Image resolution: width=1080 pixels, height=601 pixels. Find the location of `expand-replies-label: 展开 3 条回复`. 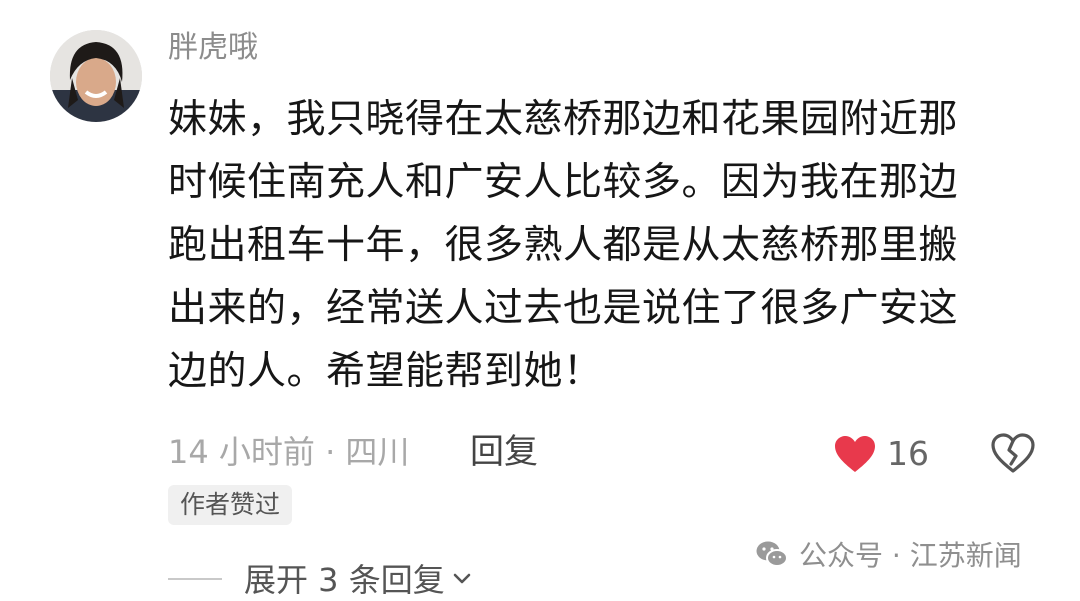

expand-replies-label: 展开 3 条回复 is located at coordinates (344, 580).